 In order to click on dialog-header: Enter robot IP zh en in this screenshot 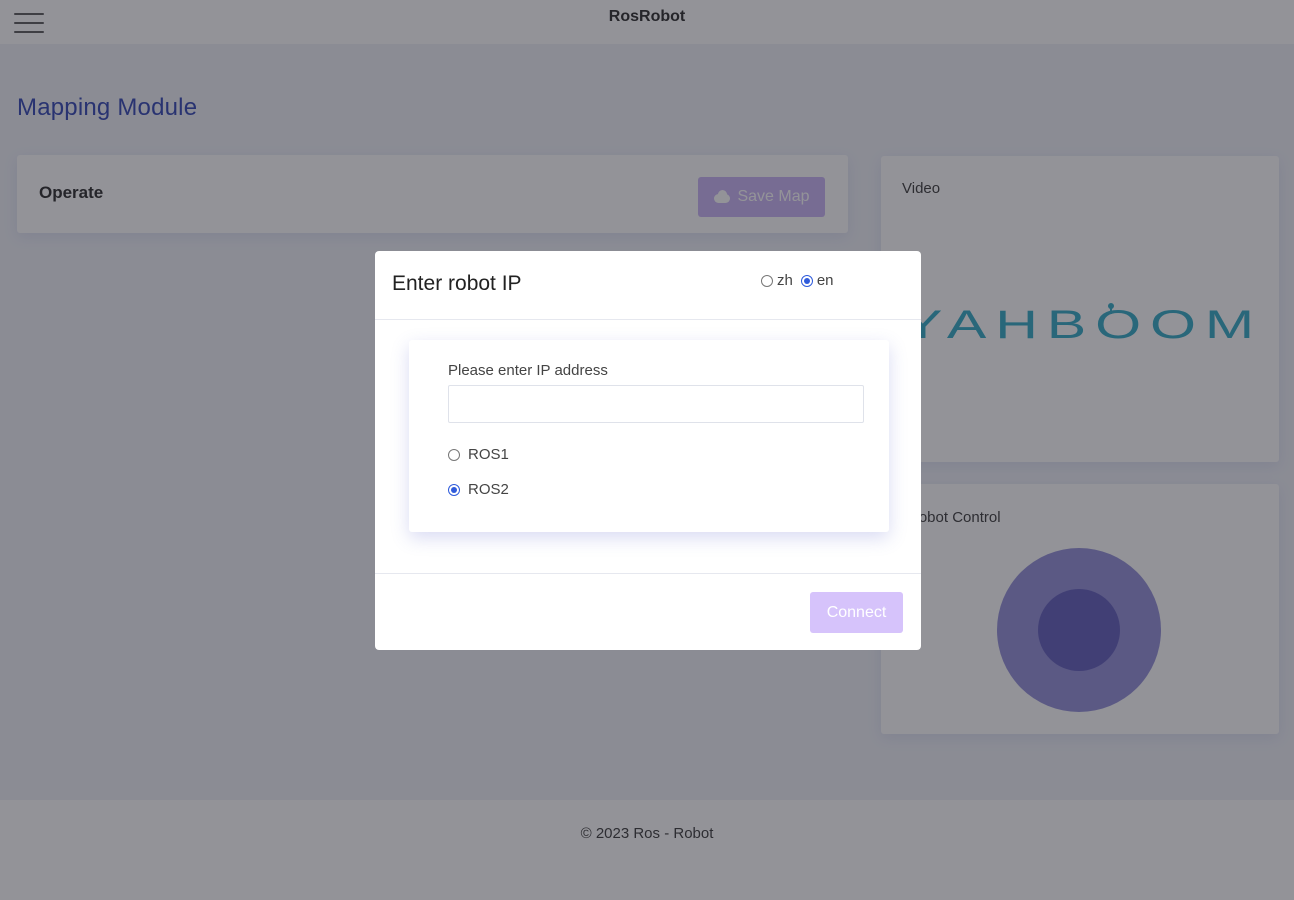, I will do `click(648, 285)`.